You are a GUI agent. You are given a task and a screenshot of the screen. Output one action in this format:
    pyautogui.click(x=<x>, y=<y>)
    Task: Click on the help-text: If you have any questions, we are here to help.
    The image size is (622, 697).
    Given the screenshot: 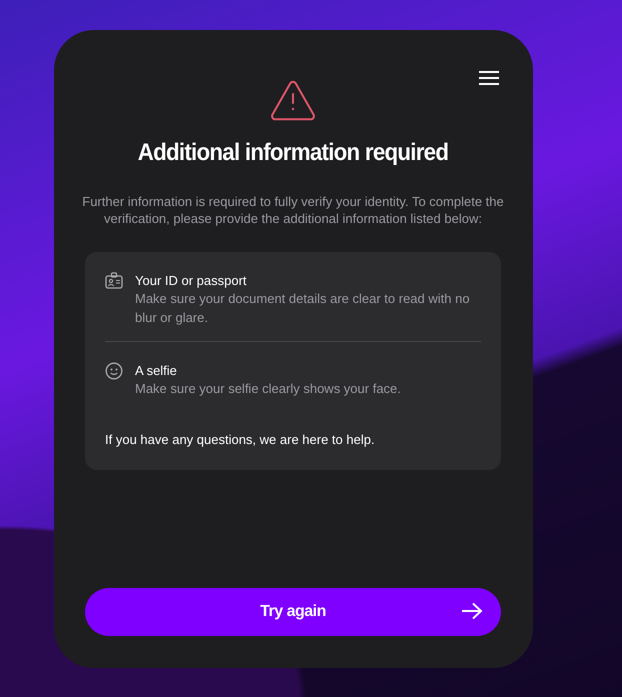 What is the action you would take?
    pyautogui.click(x=240, y=440)
    